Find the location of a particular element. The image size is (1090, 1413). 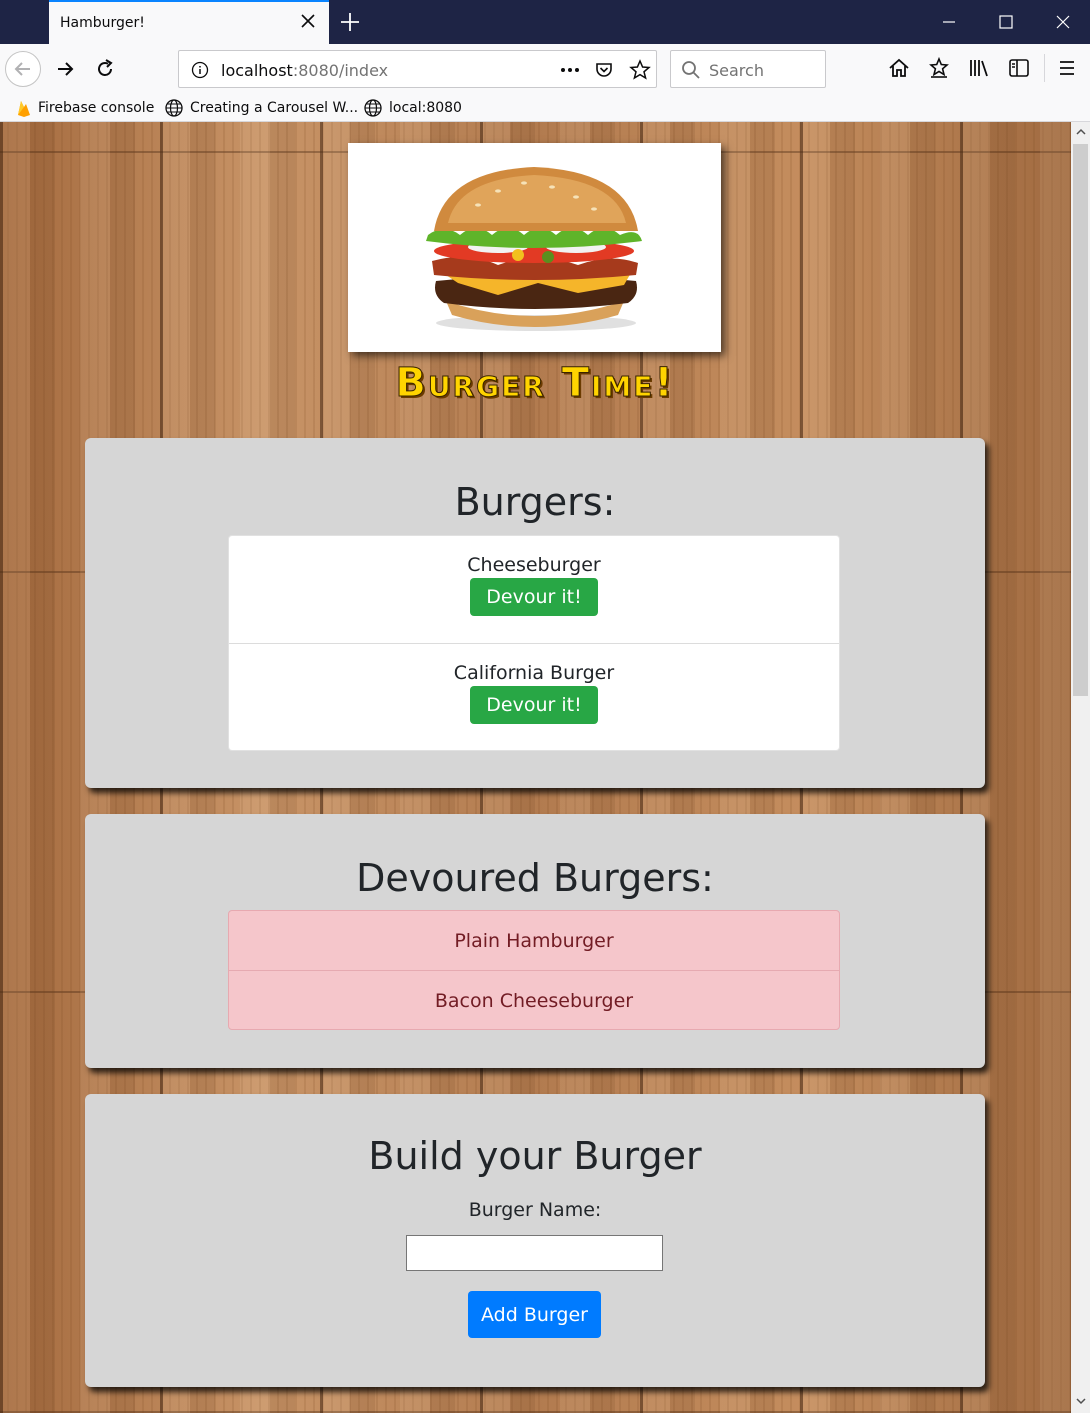

scrollbar-thumb is located at coordinates (1080, 420).